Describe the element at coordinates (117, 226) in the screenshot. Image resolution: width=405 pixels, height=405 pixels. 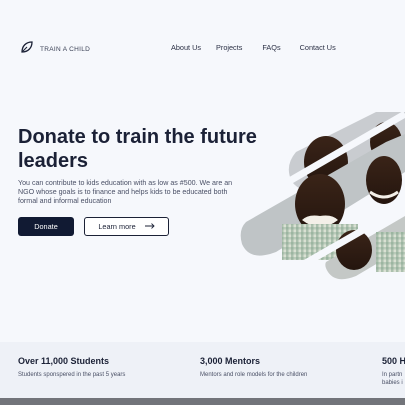
I see `learn-more-label: Learn more` at that location.